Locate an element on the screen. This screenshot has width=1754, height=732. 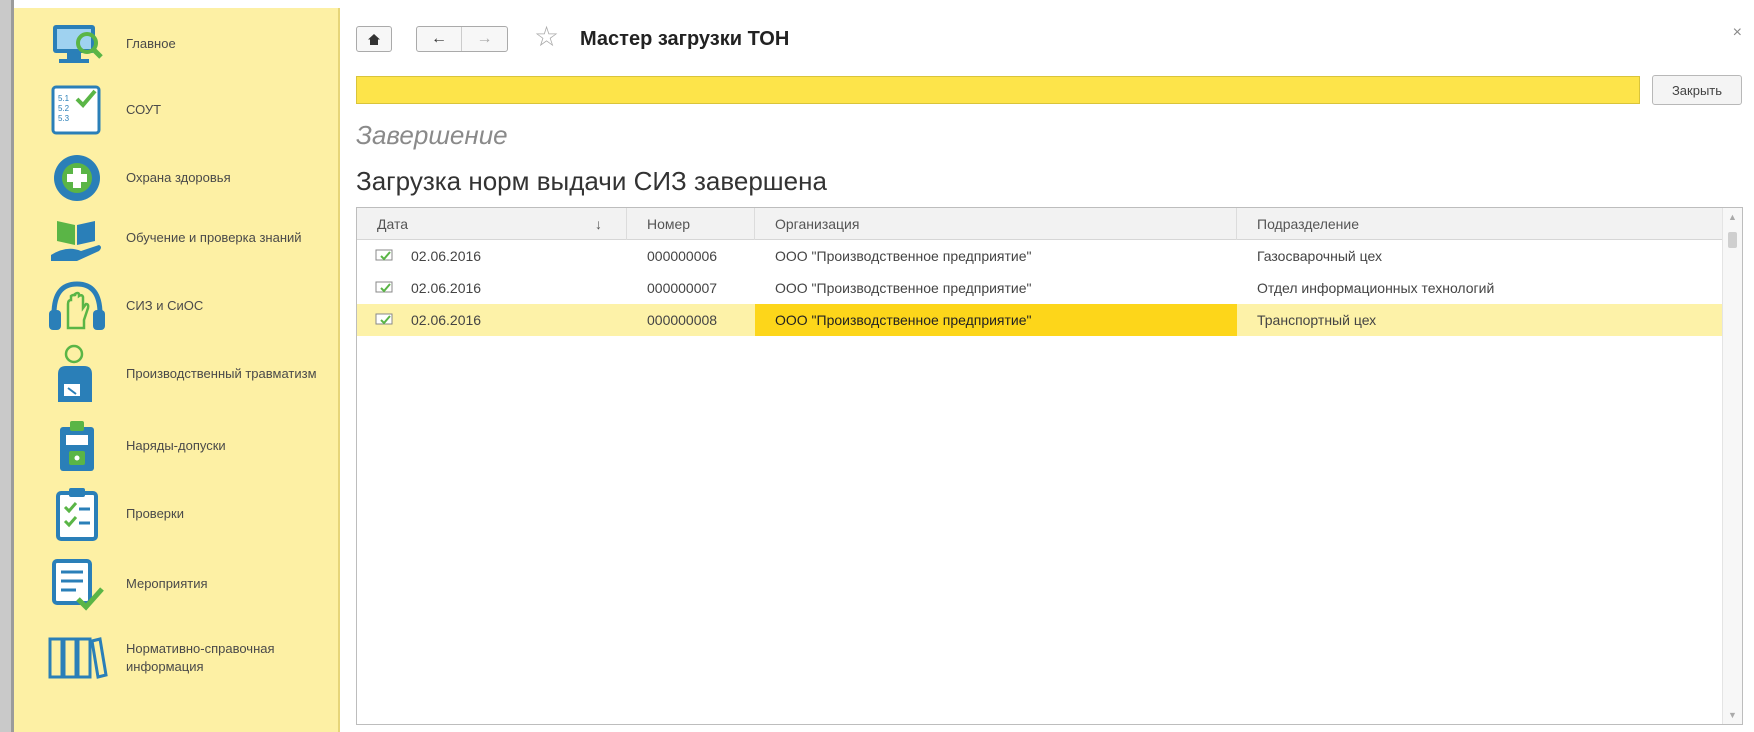
clipboard-lock-icon is located at coordinates (77, 446).